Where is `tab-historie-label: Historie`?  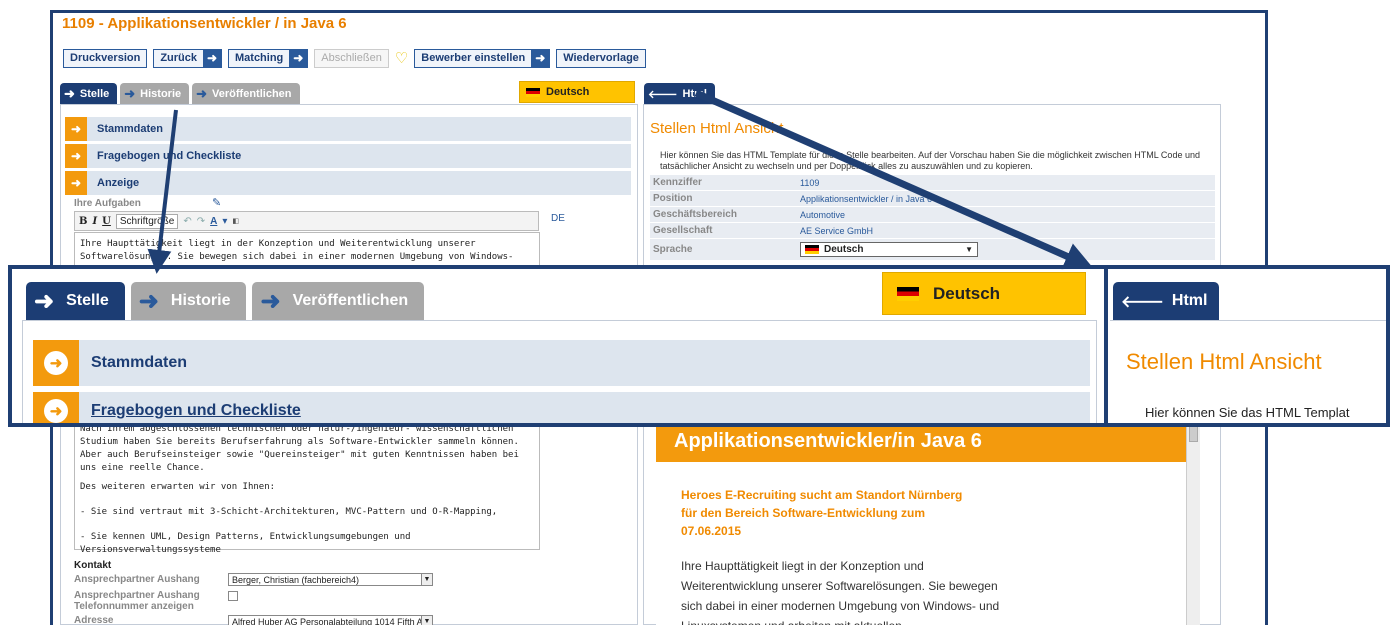
tab-historie-label: Historie is located at coordinates (161, 93).